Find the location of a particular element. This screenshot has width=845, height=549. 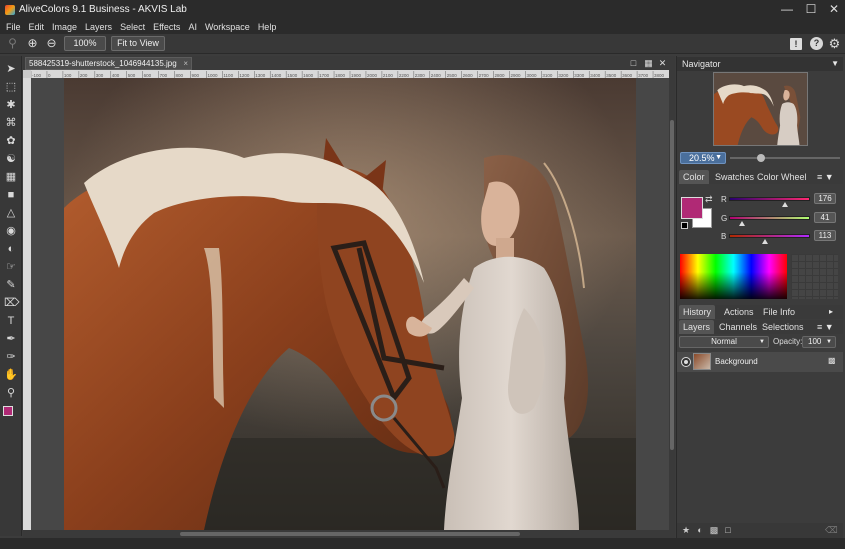

tab-layers: Layers is located at coordinates (697, 327).